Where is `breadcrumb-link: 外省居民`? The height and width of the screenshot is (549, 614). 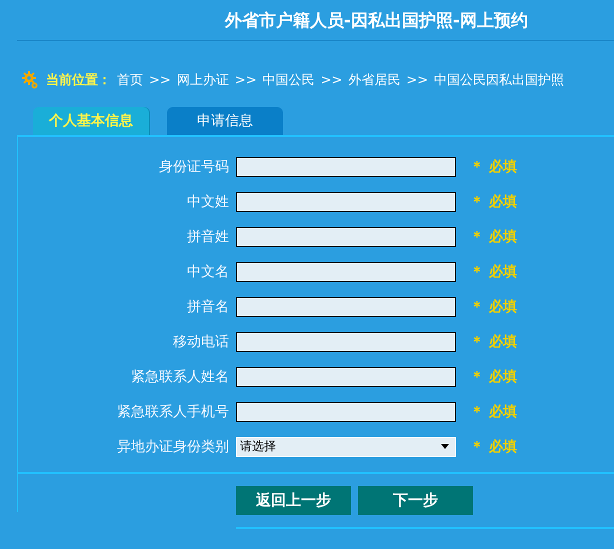
breadcrumb-link: 外省居民 is located at coordinates (374, 80).